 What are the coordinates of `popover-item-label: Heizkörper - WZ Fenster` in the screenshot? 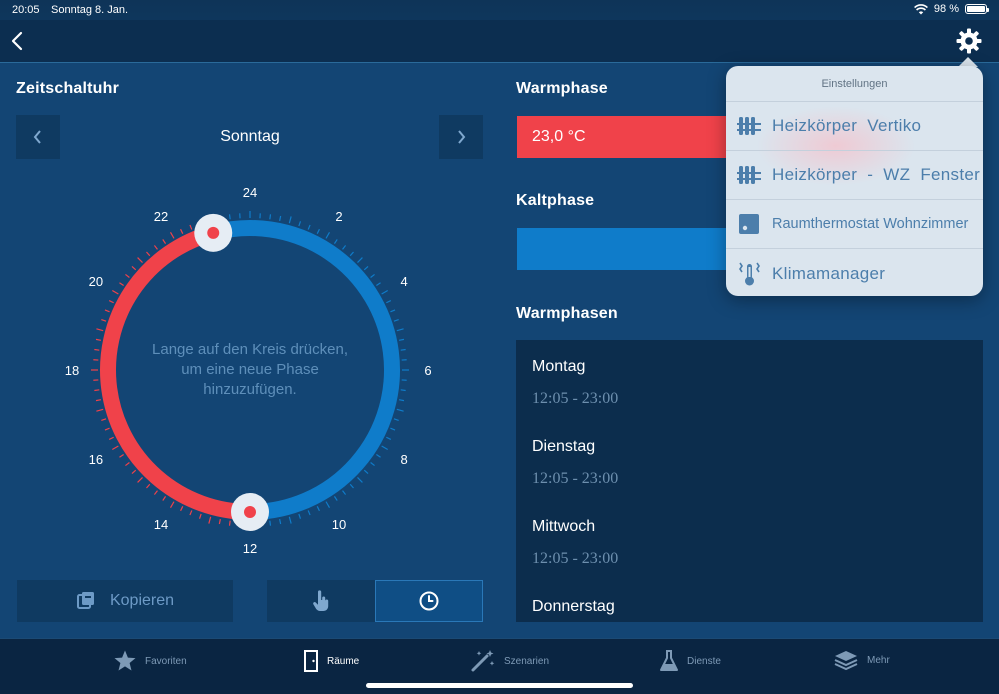 It's located at (876, 174).